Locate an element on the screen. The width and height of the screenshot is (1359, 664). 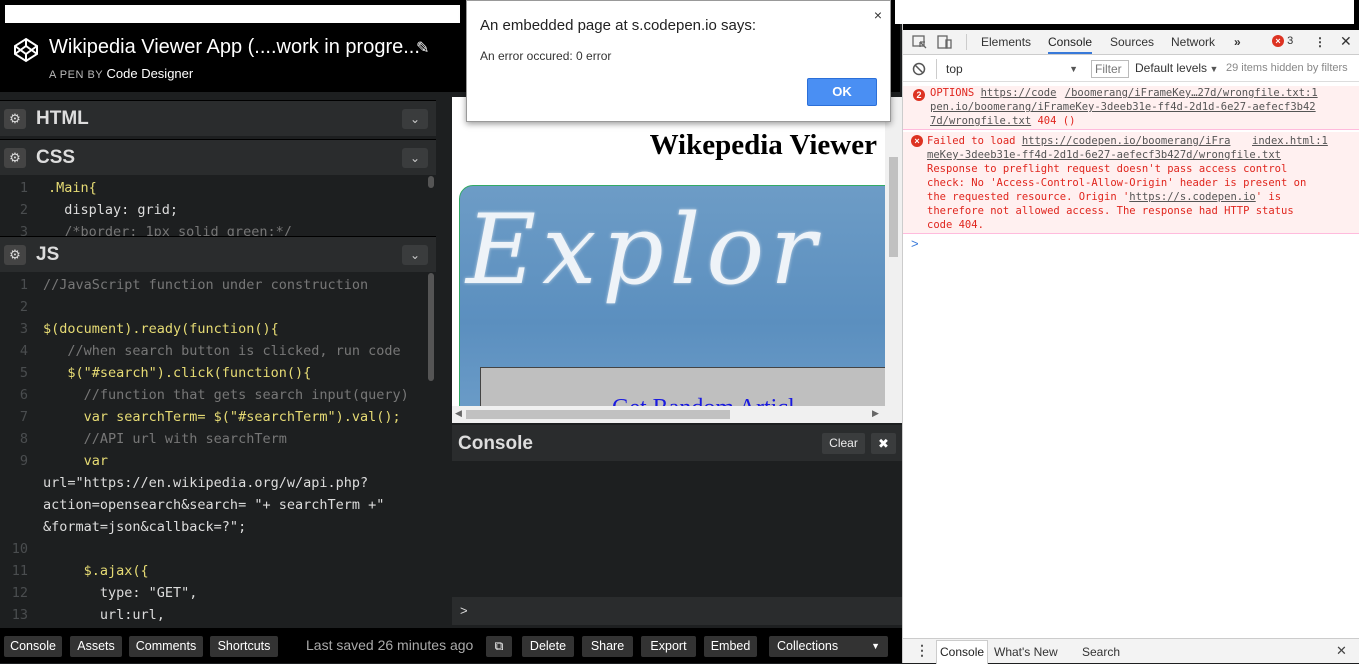
pen-byline: A PEN BY Code Designer is located at coordinates (121, 73).